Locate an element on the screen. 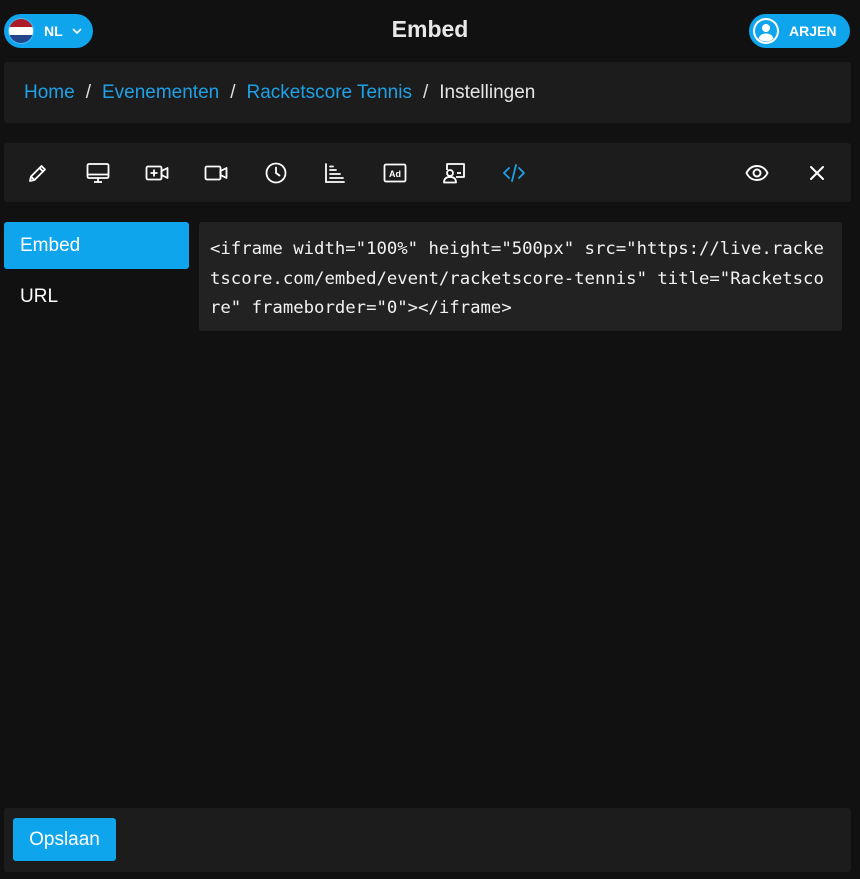 The width and height of the screenshot is (860, 879). user-avatar-icon is located at coordinates (766, 31).